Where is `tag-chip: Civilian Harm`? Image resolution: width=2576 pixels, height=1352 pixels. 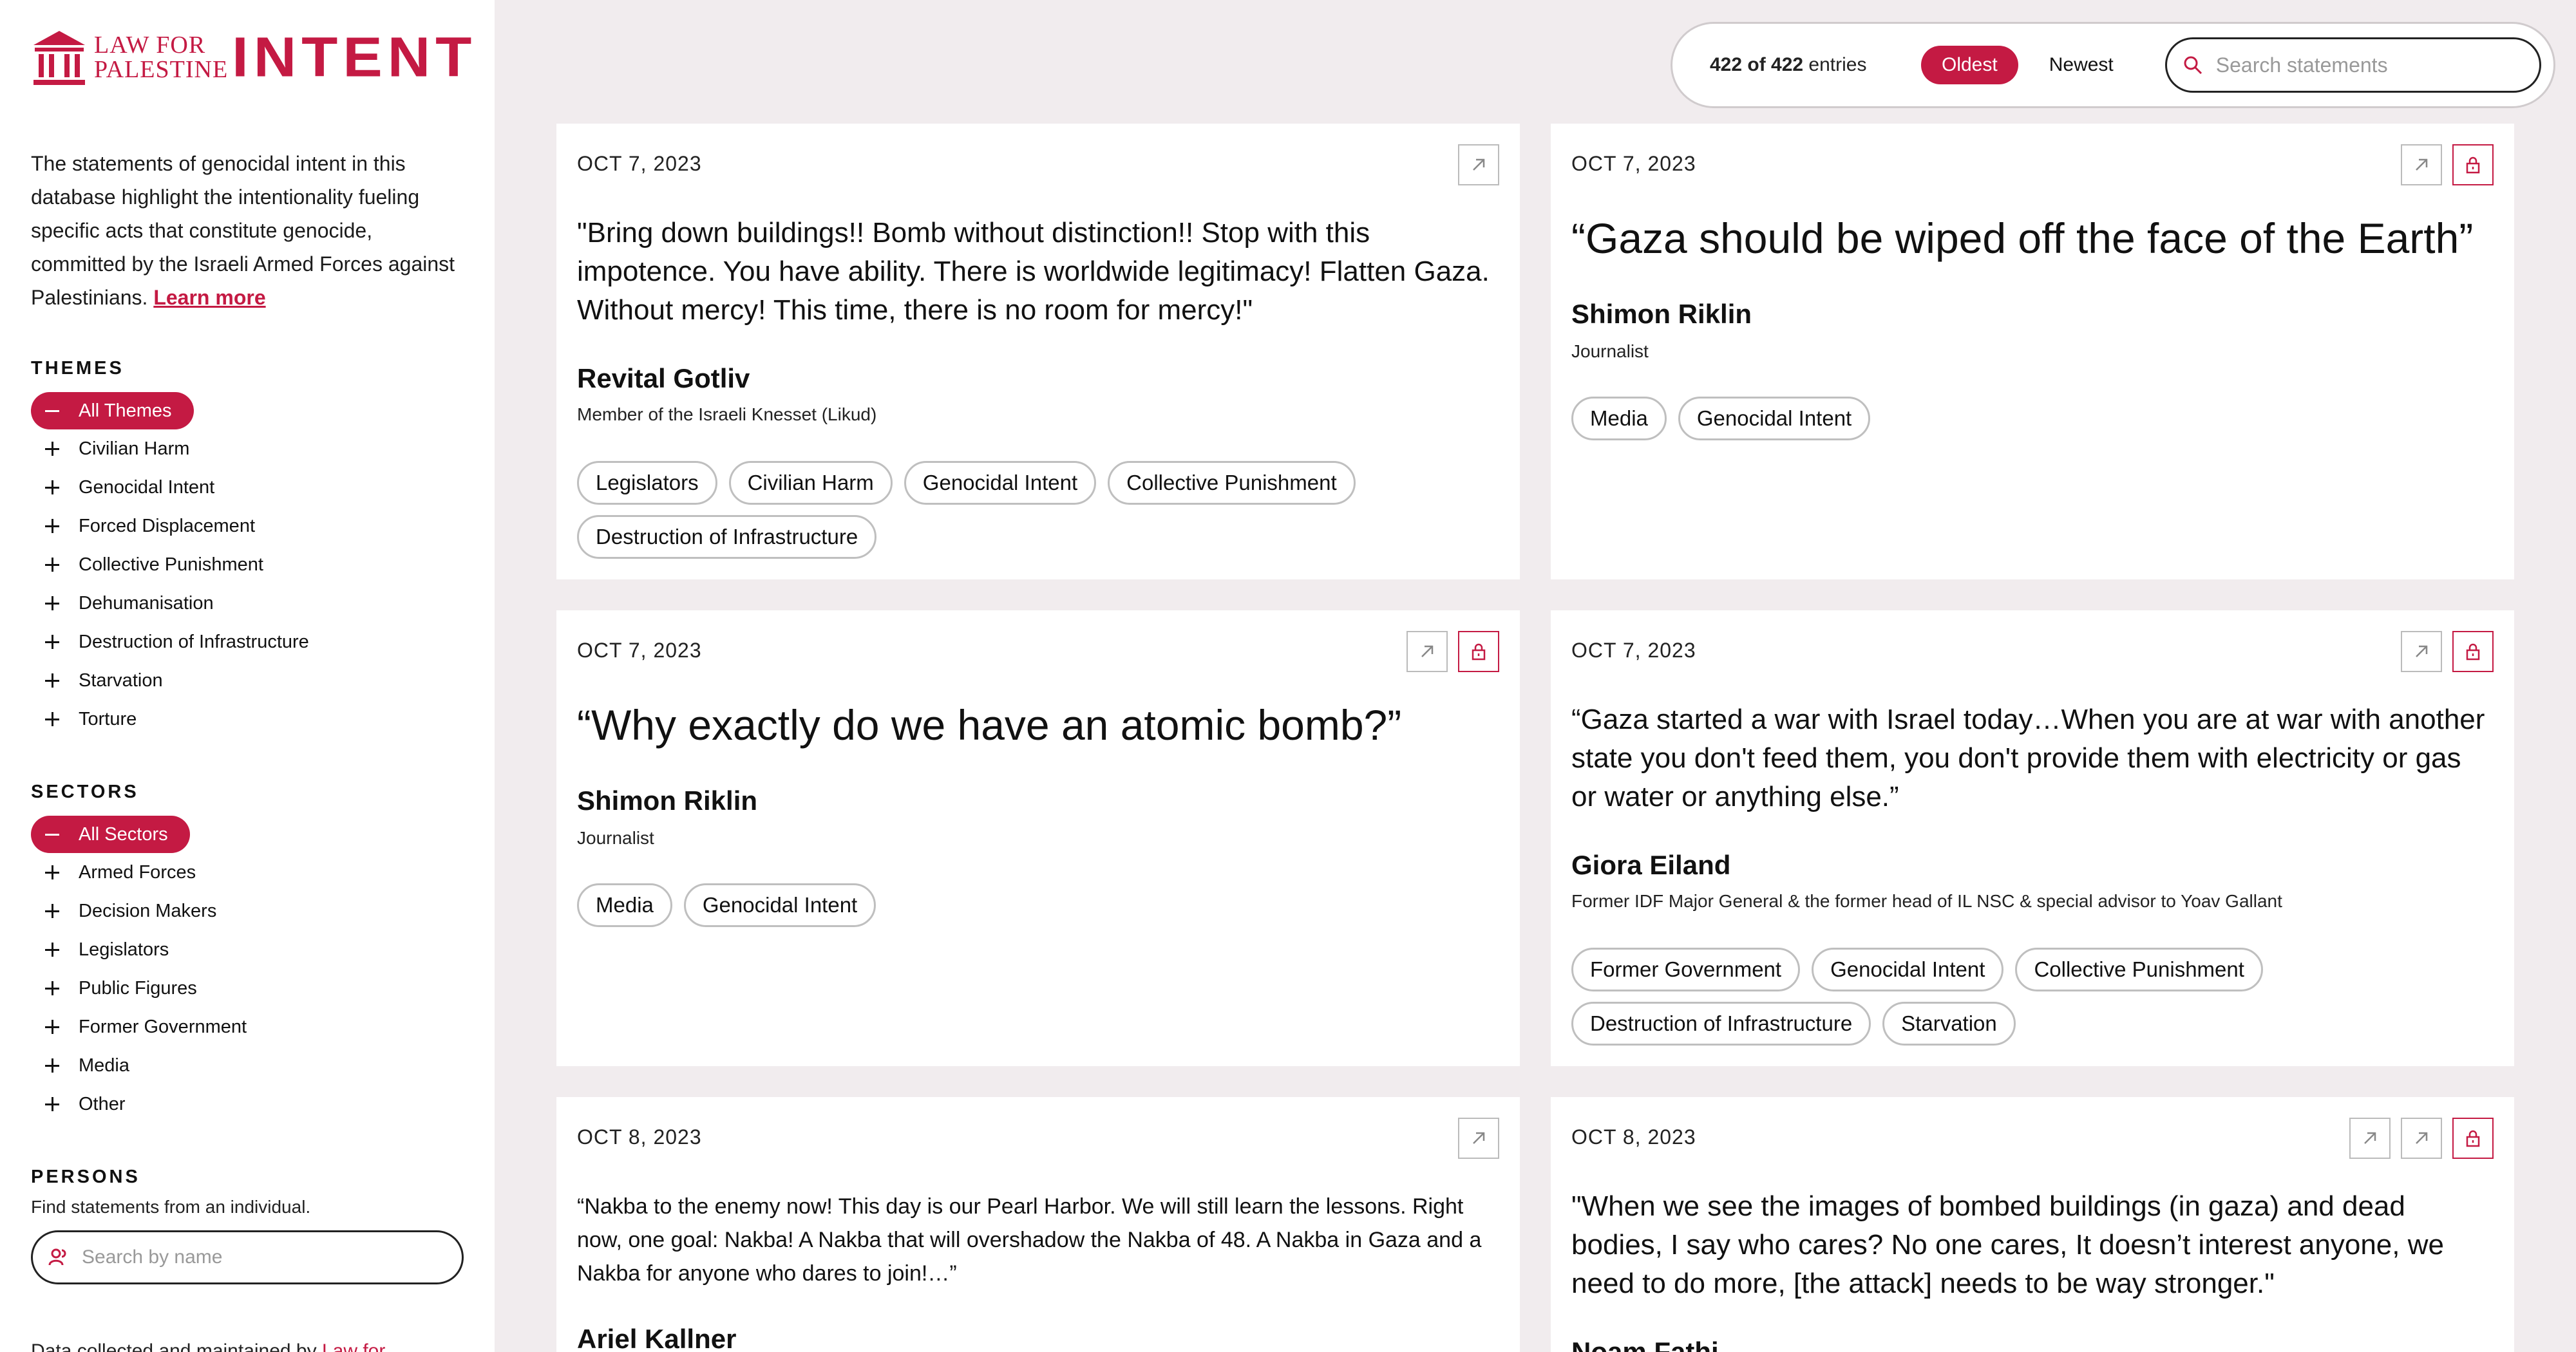 tag-chip: Civilian Harm is located at coordinates (811, 483).